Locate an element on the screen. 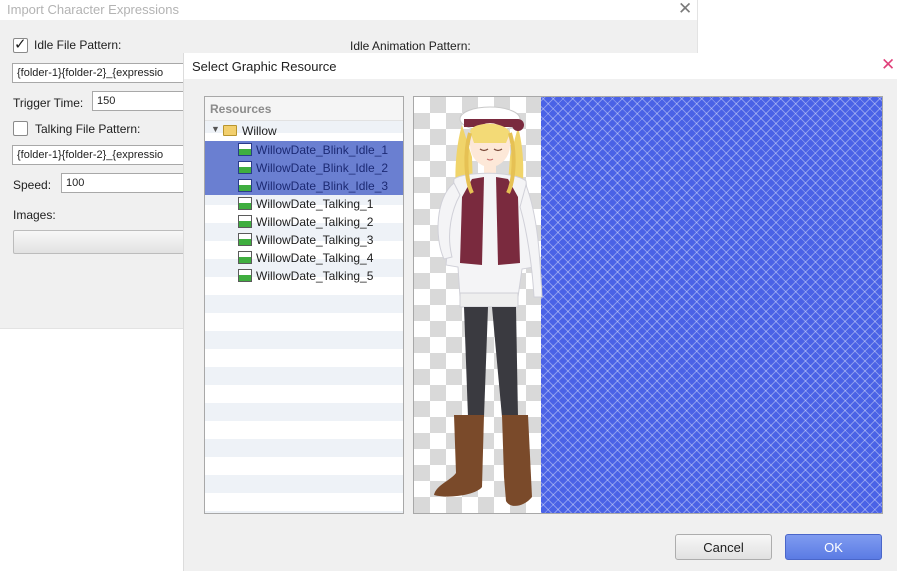  tree-item-label: WillowDate_Talking_4 is located at coordinates (315, 258).